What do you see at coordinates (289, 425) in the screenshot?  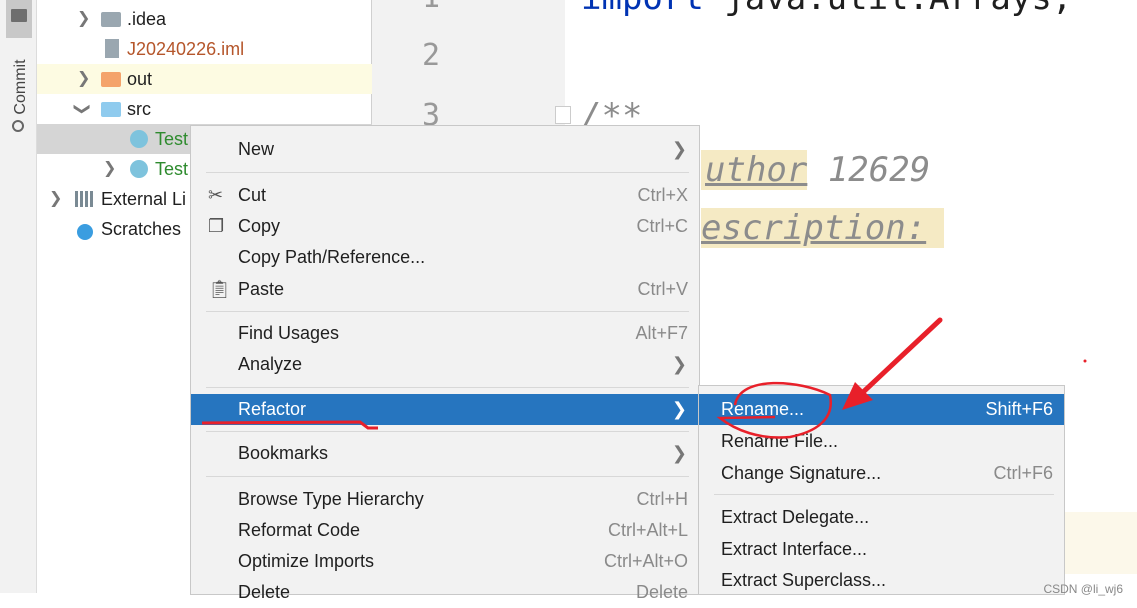 I see `annotation-underline` at bounding box center [289, 425].